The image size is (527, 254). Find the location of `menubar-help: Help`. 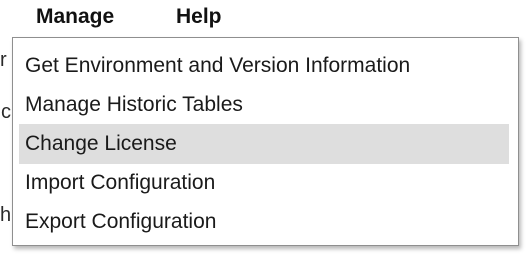

menubar-help: Help is located at coordinates (199, 17).